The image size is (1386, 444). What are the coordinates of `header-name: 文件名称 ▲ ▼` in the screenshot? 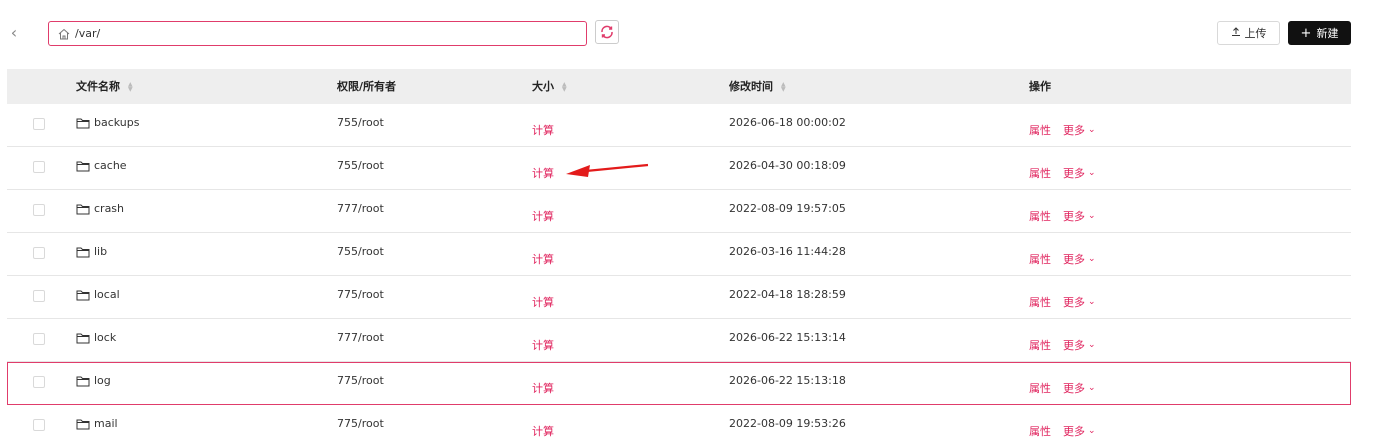 It's located at (104, 86).